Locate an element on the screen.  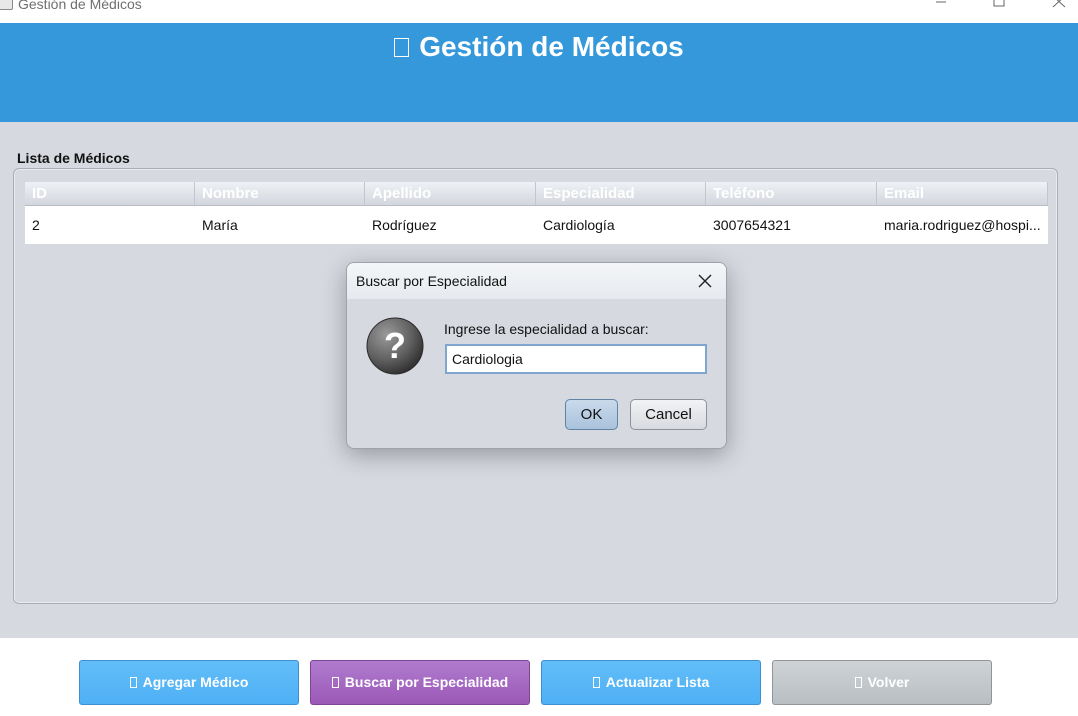
dialog-titlebar: Buscar por Especialidad is located at coordinates (536, 281).